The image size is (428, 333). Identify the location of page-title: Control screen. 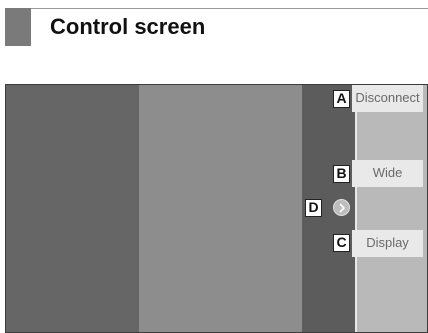
(128, 26).